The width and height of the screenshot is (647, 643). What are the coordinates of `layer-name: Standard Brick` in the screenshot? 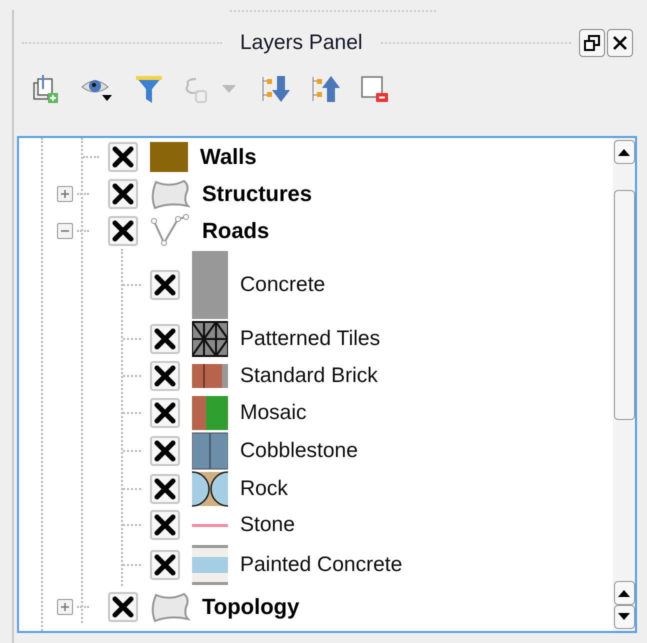 It's located at (309, 376).